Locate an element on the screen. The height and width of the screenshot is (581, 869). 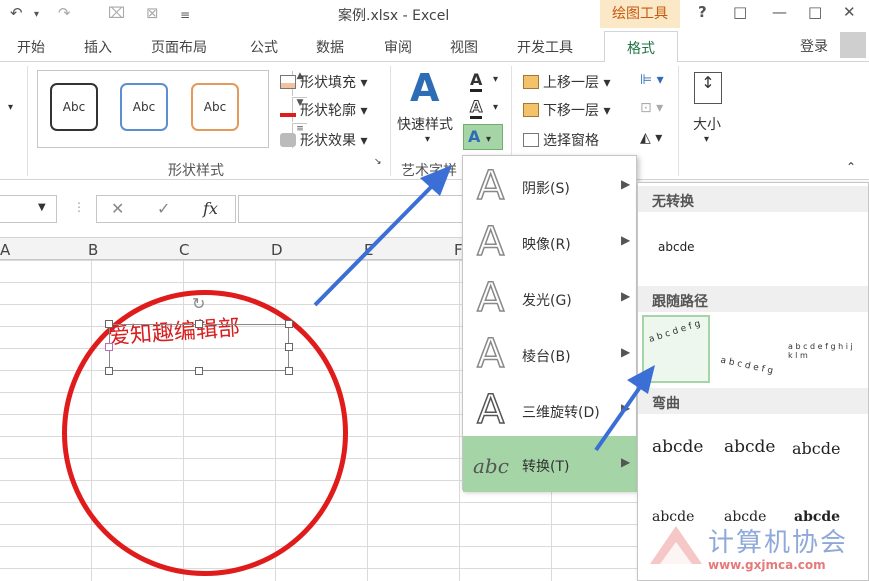
watermark-text: 计算机协会 is located at coordinates (778, 543).